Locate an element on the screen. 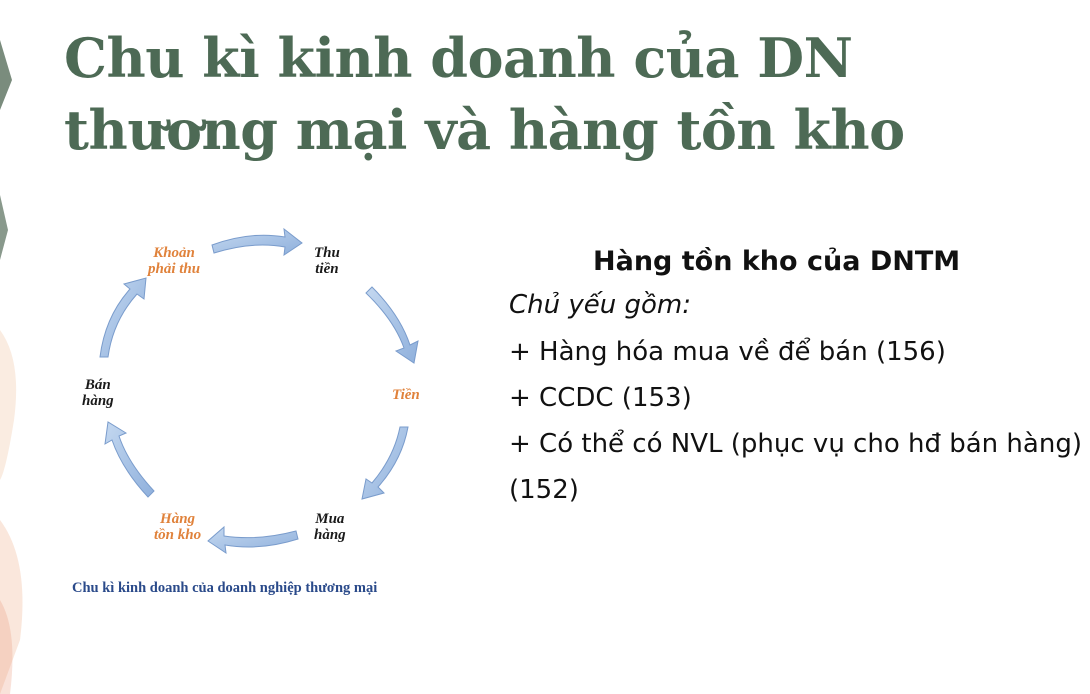  arrow-cash-to-purchase is located at coordinates (385, 463).